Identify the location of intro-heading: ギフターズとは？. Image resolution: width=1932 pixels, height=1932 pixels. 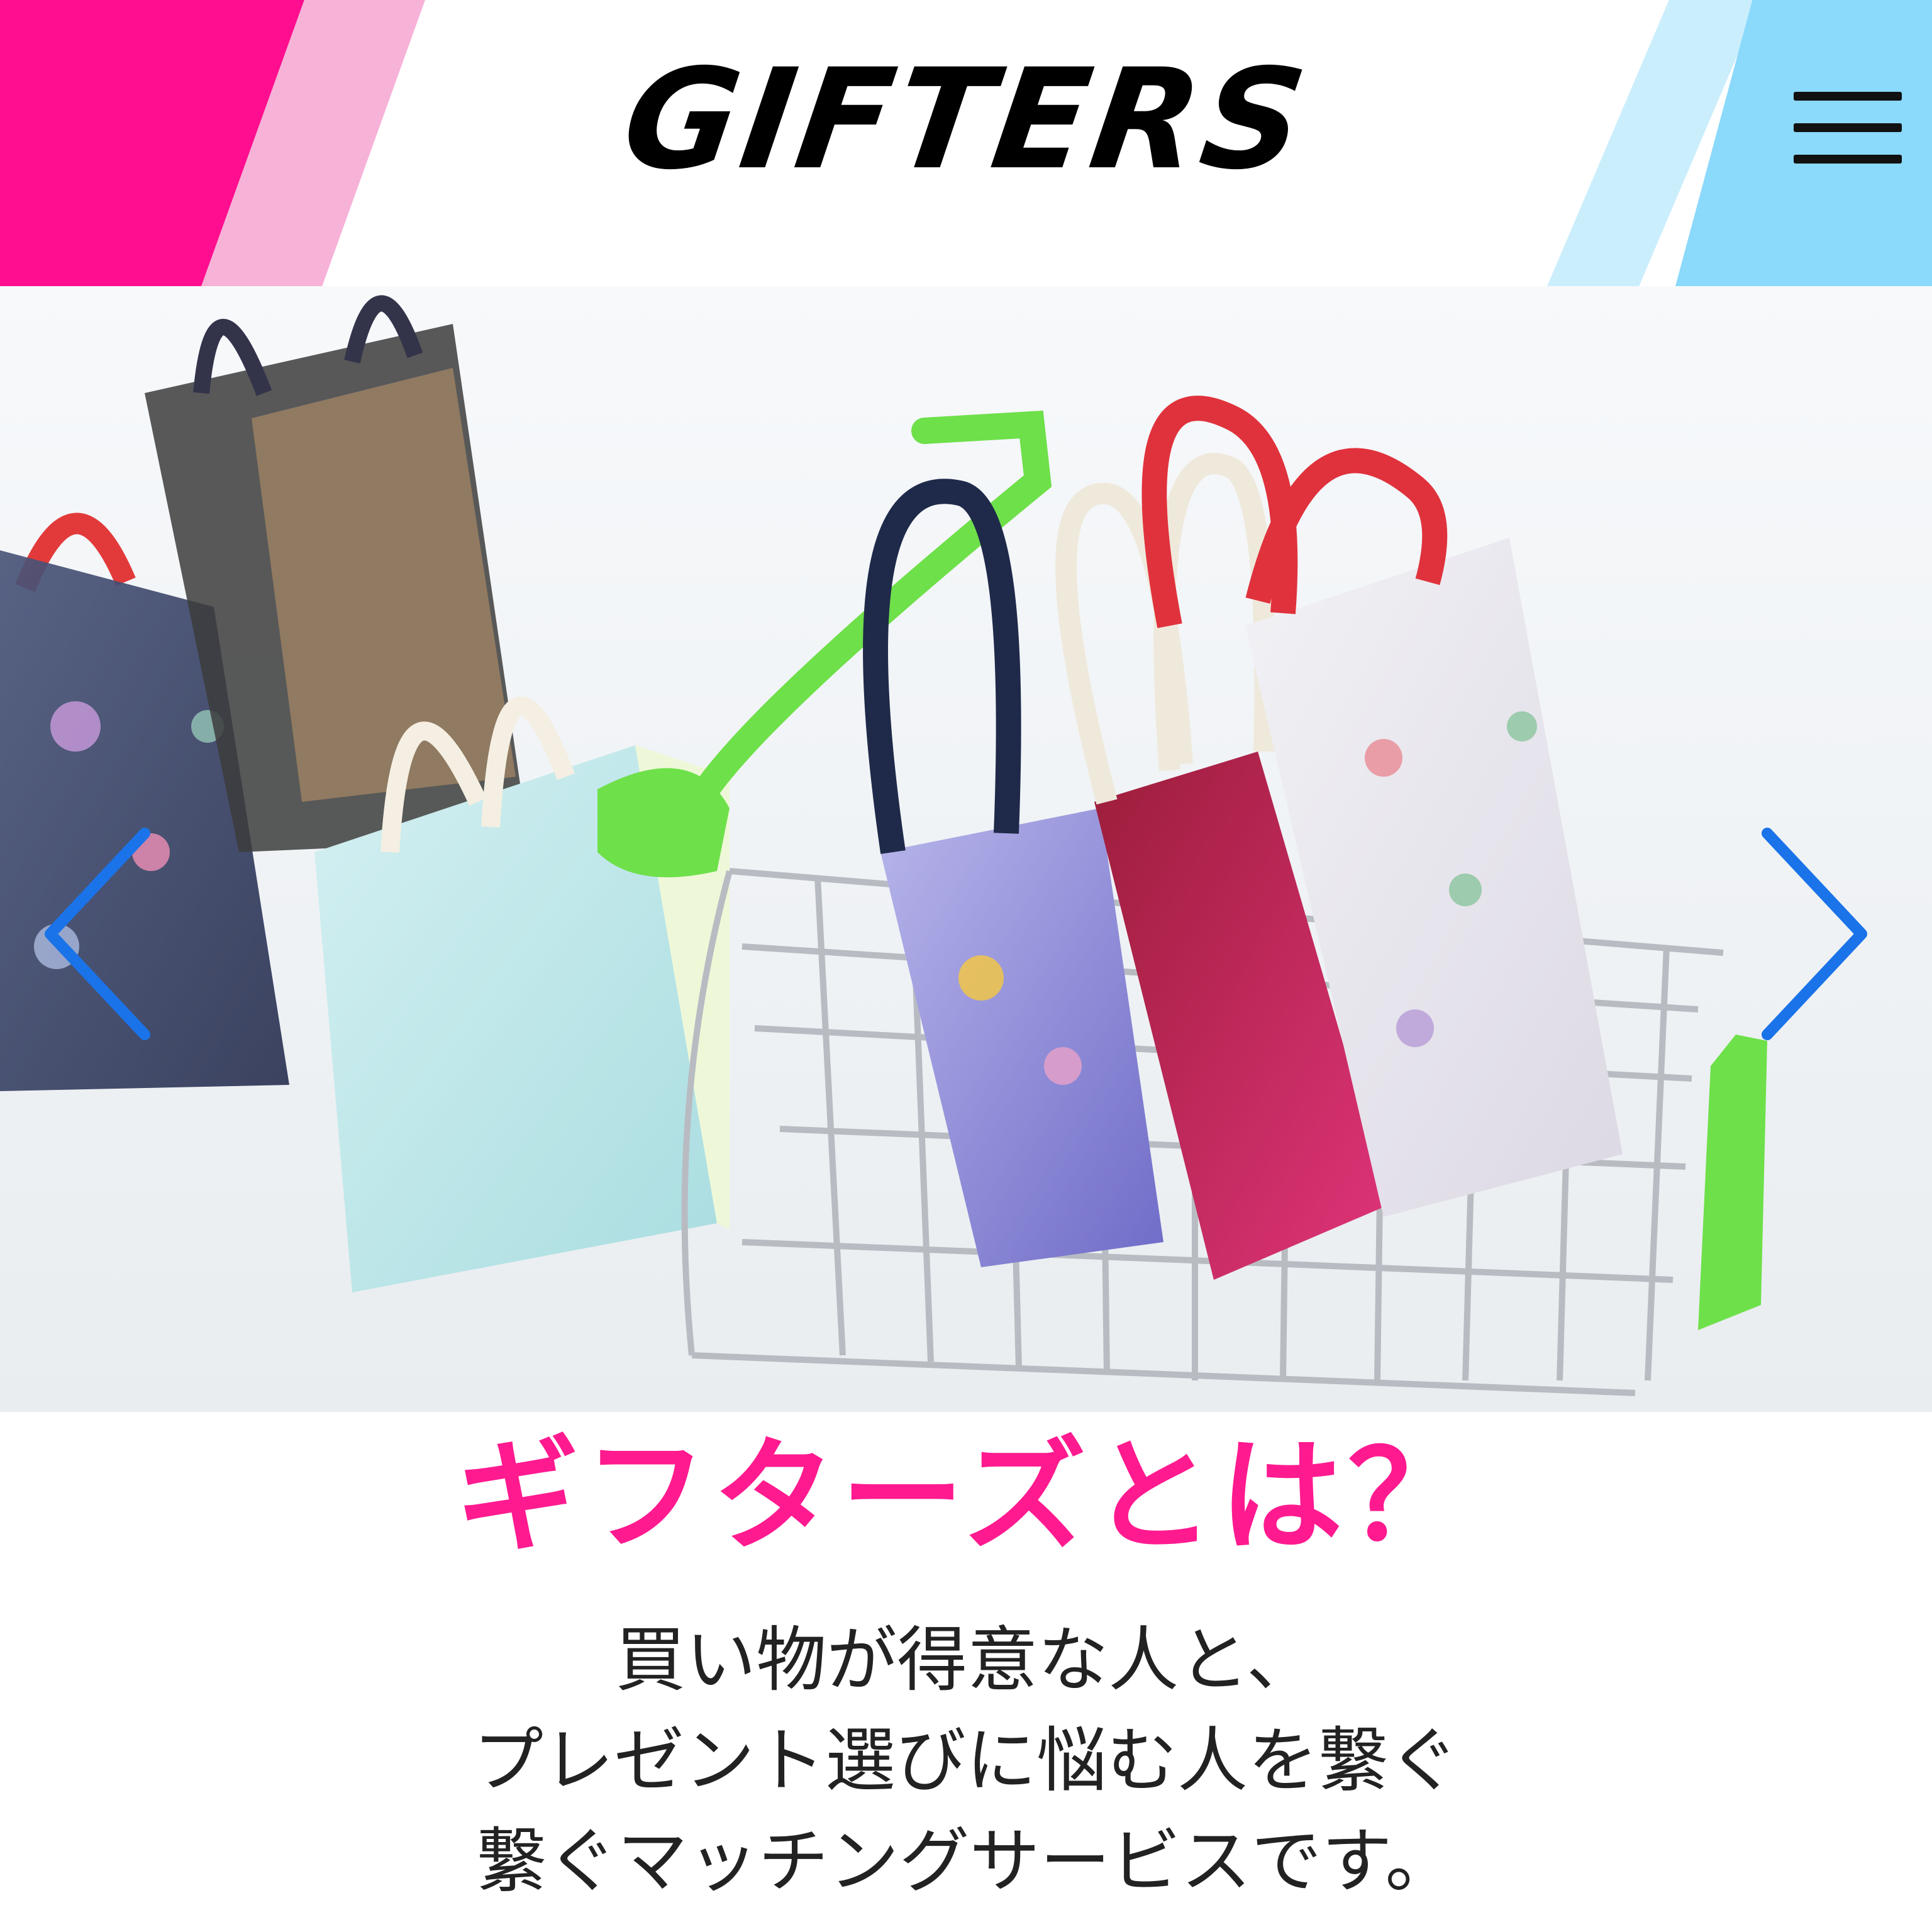
(966, 1496).